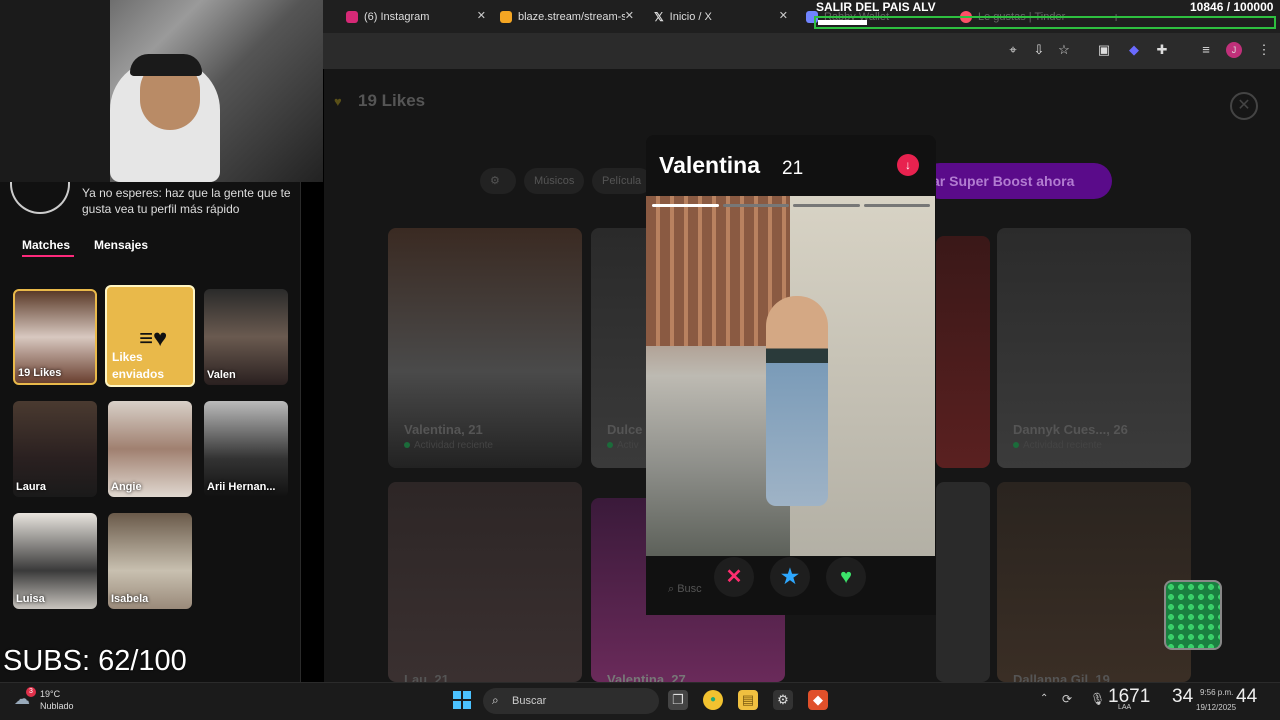 Image resolution: width=1280 pixels, height=720 pixels. Describe the element at coordinates (1216, 707) in the screenshot. I see `clock-date: 19/12/2025` at that location.